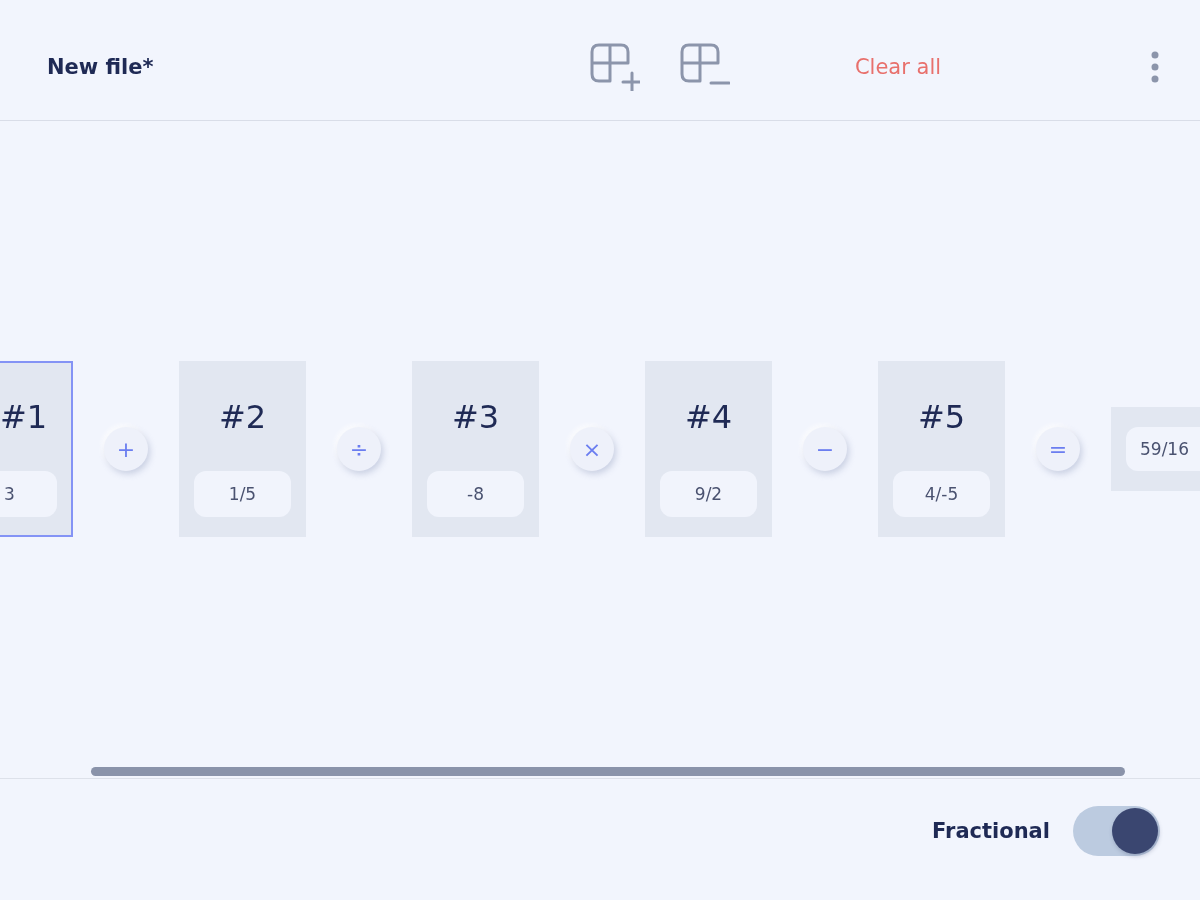 This screenshot has height=900, width=1200. Describe the element at coordinates (24, 417) in the screenshot. I see `operand-label: #1` at that location.